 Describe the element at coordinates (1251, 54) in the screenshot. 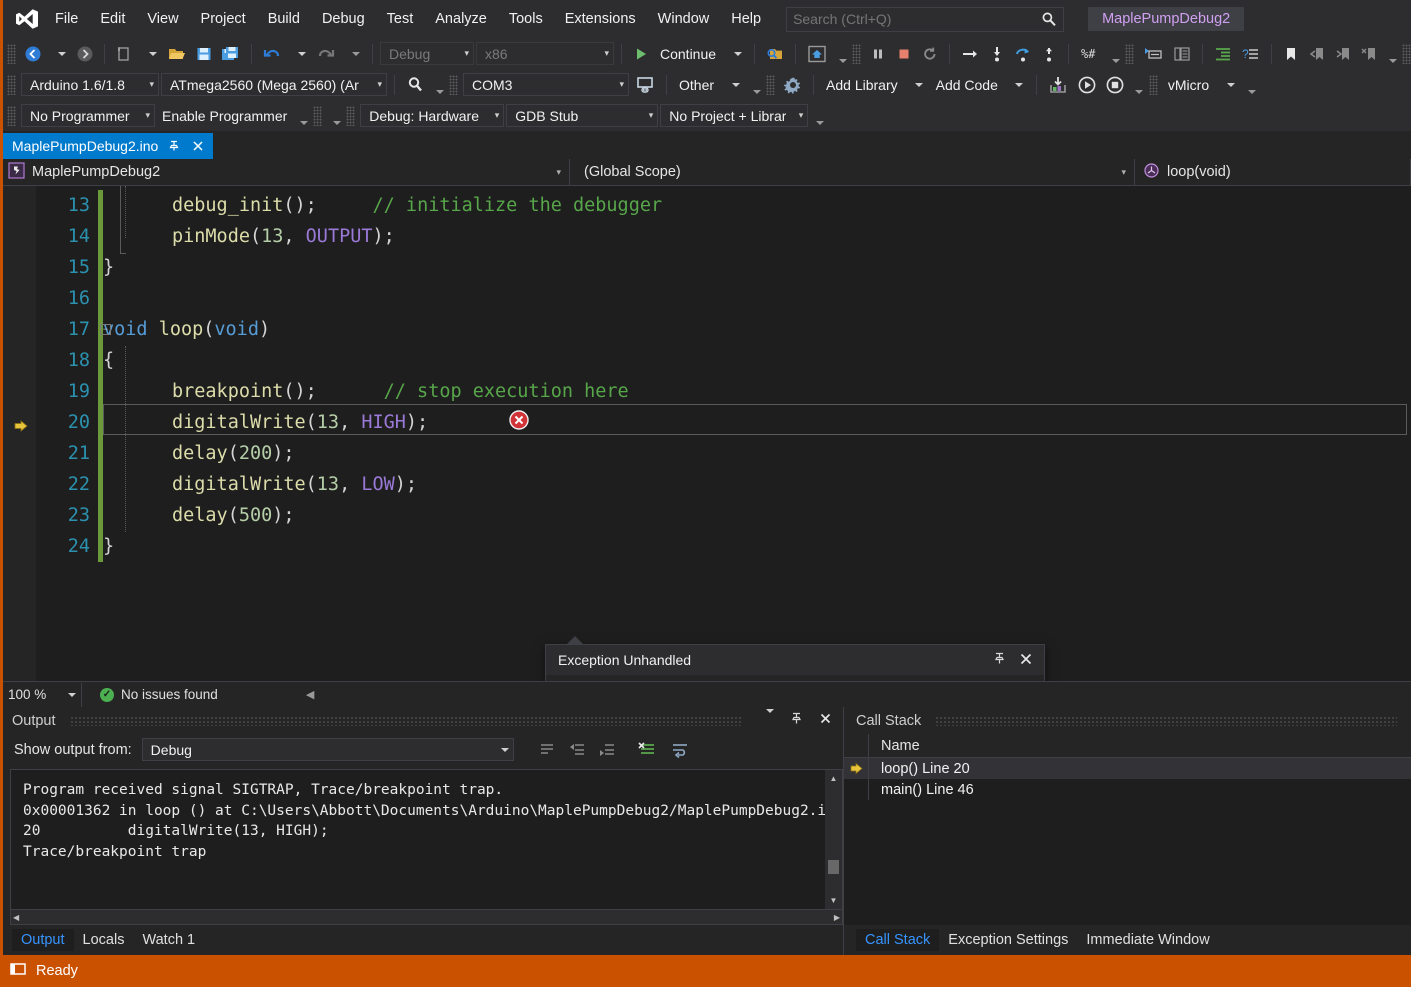

I see `quick-replace-icon: ?` at that location.